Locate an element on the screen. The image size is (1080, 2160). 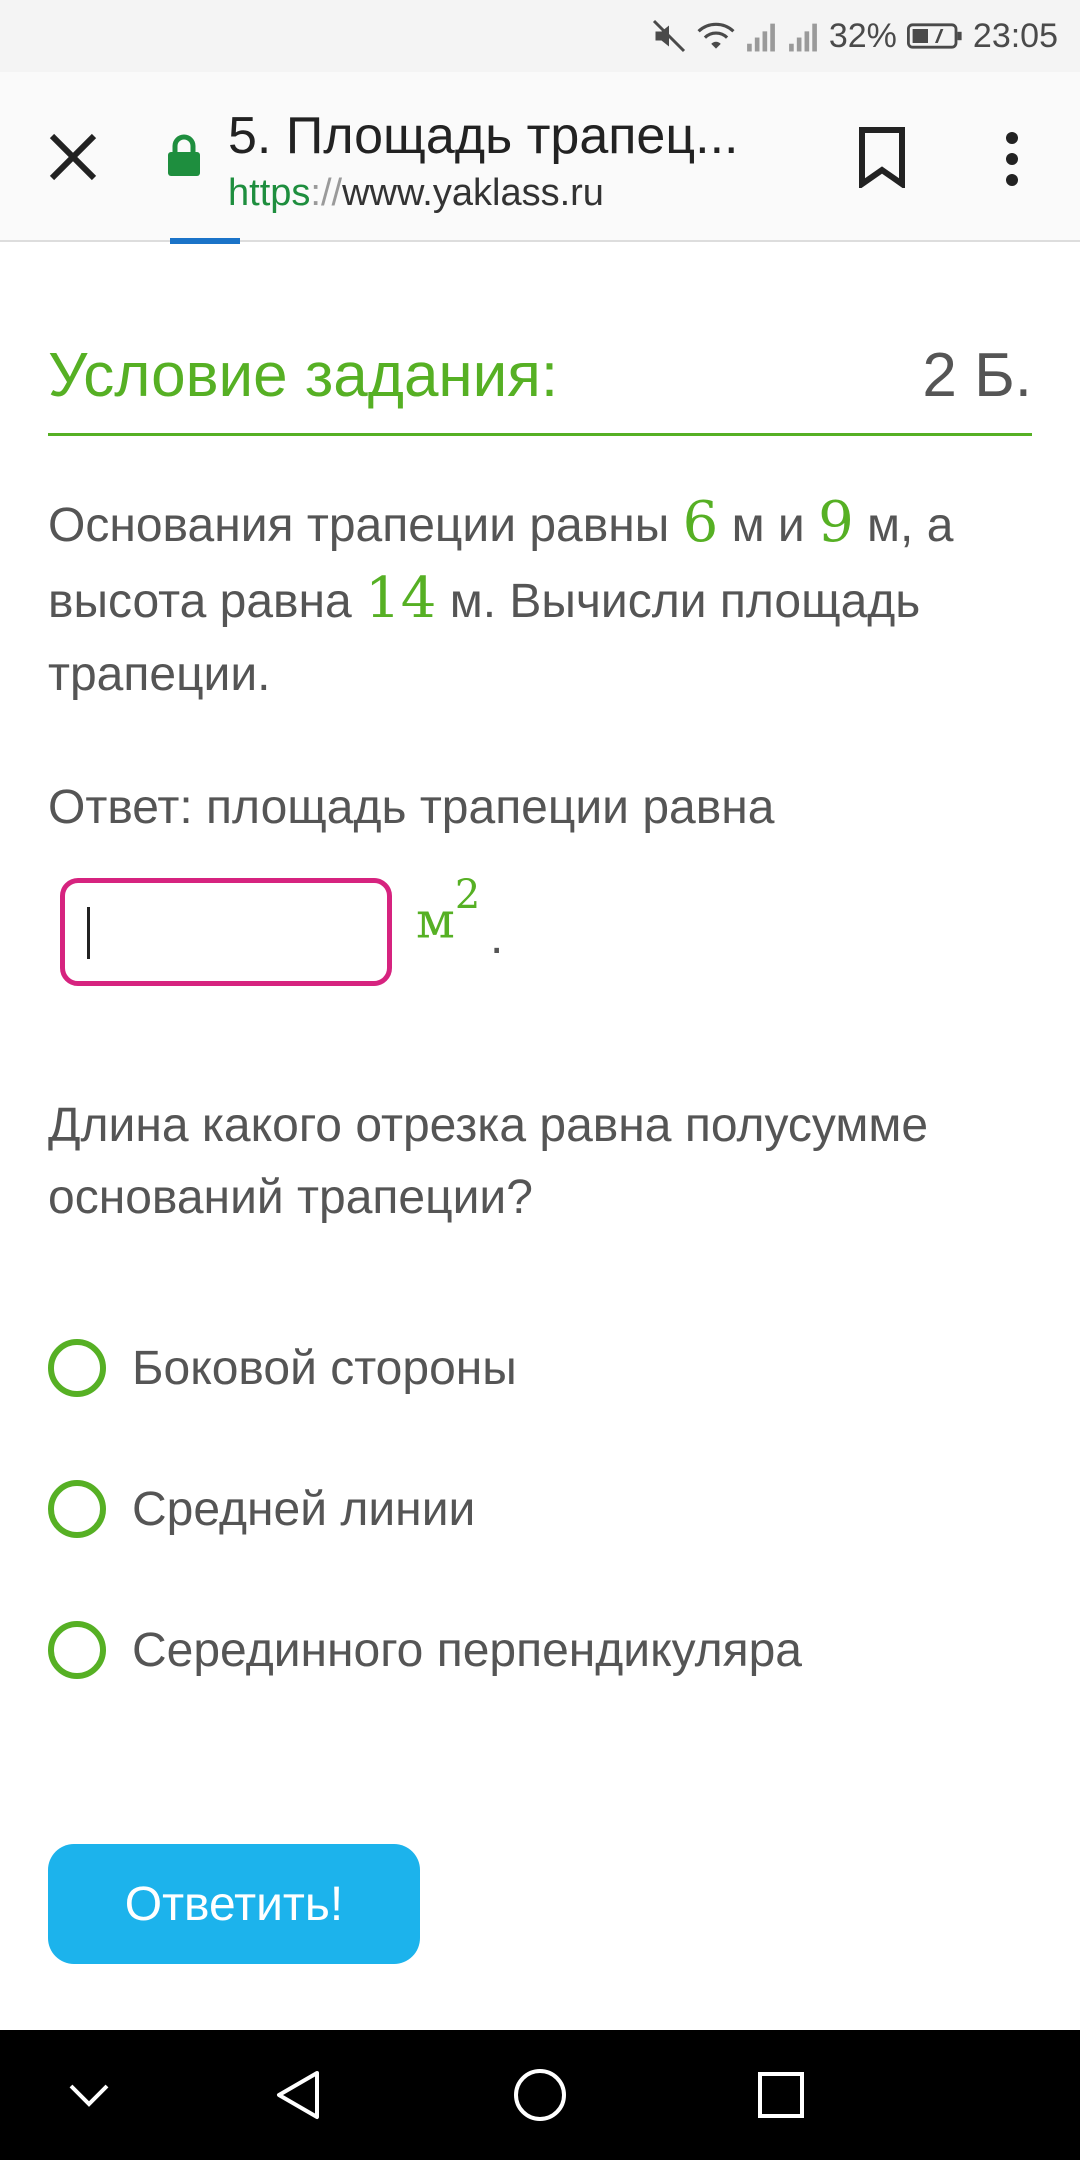
option-label: Боковой стороны is located at coordinates (324, 1368).